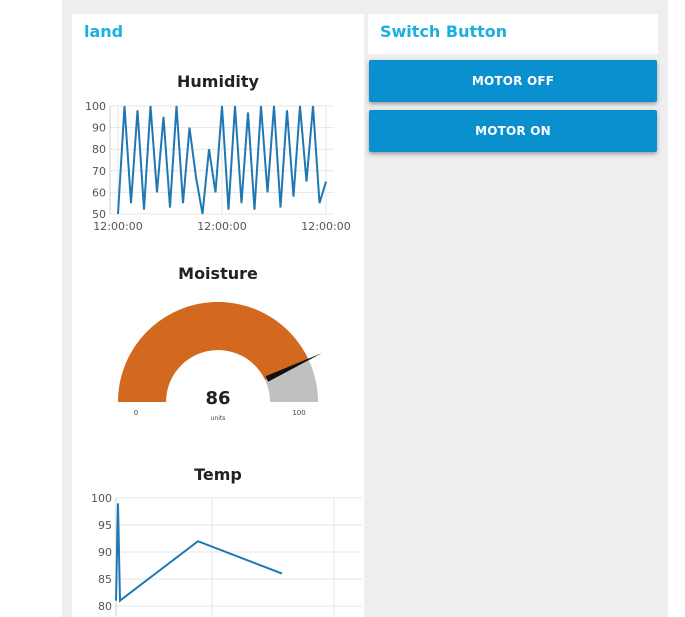 The image size is (685, 617). What do you see at coordinates (218, 166) in the screenshot?
I see `humidity-chart: 1009080706050 12:00:00 12:00:00 12:00:00` at bounding box center [218, 166].